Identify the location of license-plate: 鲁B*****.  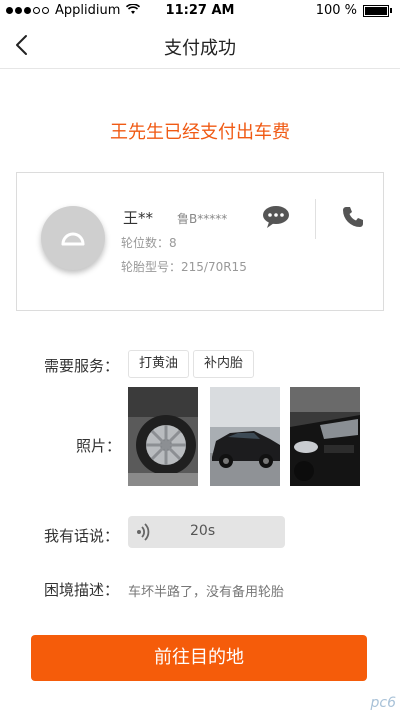
(202, 219).